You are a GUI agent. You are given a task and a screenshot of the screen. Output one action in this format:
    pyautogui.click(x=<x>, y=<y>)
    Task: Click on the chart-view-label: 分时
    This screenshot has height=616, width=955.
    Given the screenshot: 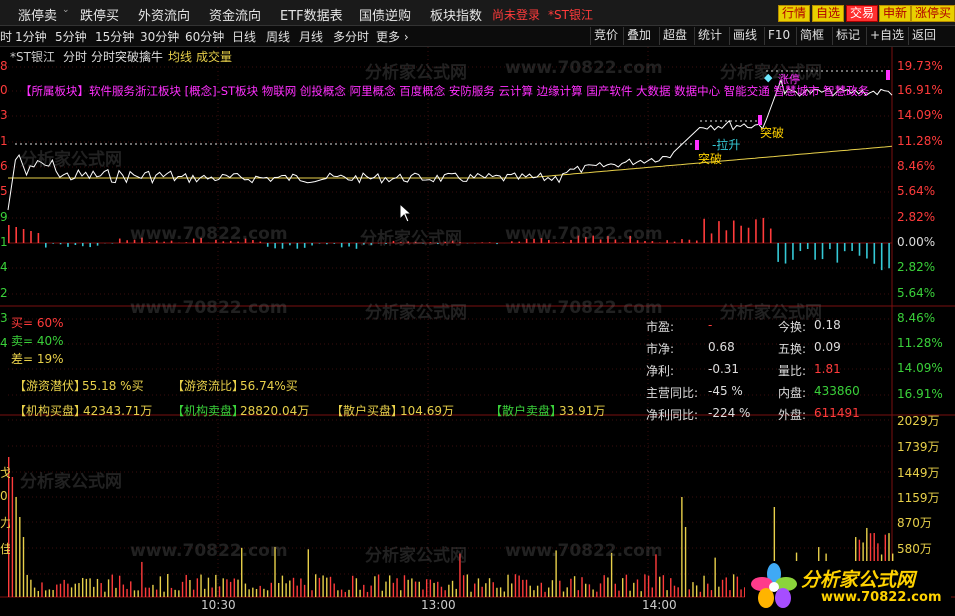 What is the action you would take?
    pyautogui.click(x=75, y=56)
    